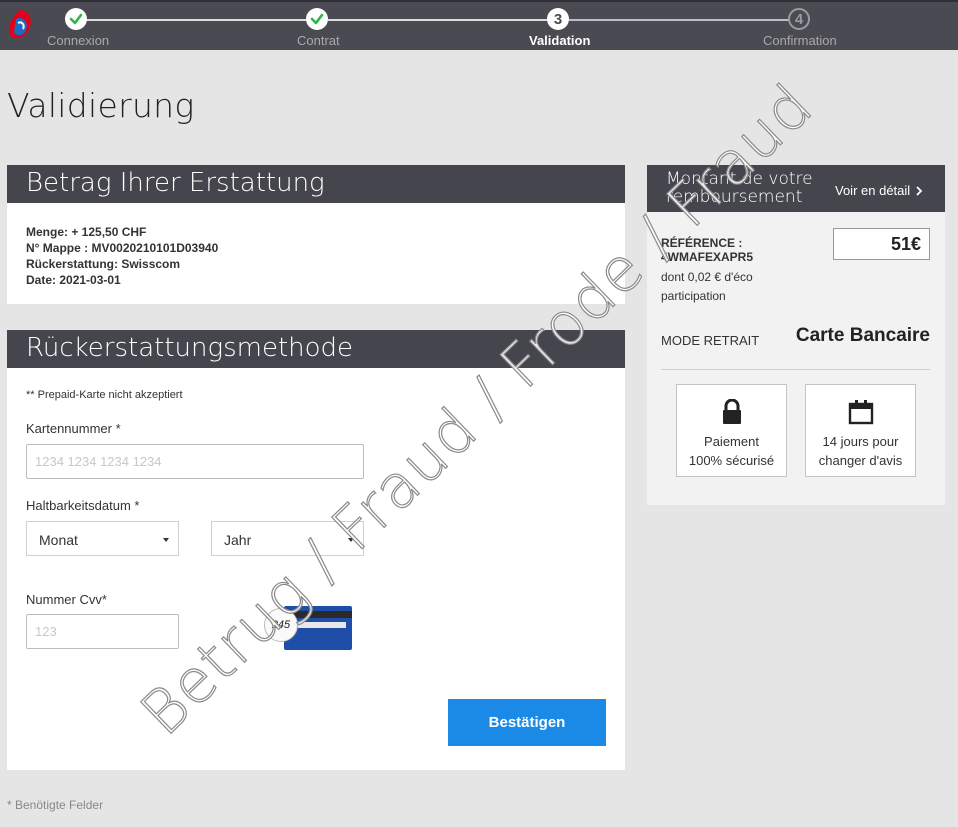 This screenshot has width=958, height=827. What do you see at coordinates (102, 631) in the screenshot?
I see `cvv-input` at bounding box center [102, 631].